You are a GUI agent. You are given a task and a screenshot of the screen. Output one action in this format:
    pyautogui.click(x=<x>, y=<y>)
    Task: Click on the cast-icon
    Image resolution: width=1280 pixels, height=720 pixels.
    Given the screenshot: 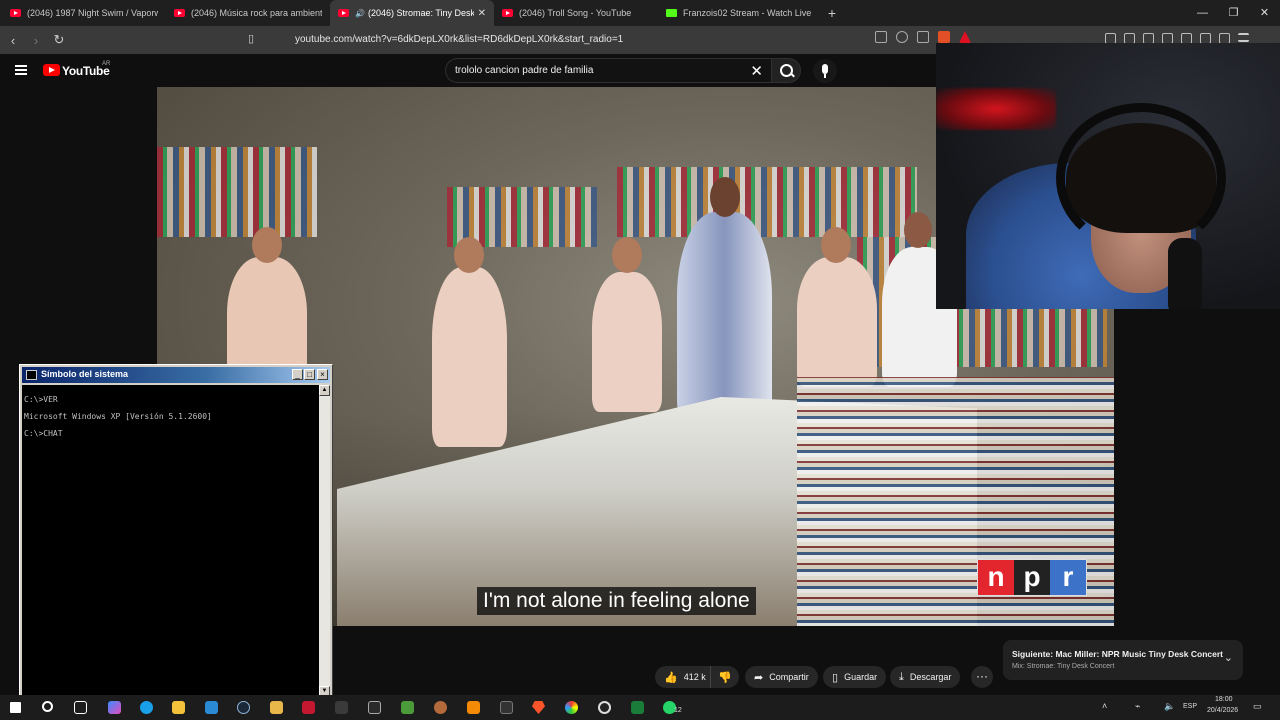 What is the action you would take?
    pyautogui.click(x=881, y=37)
    